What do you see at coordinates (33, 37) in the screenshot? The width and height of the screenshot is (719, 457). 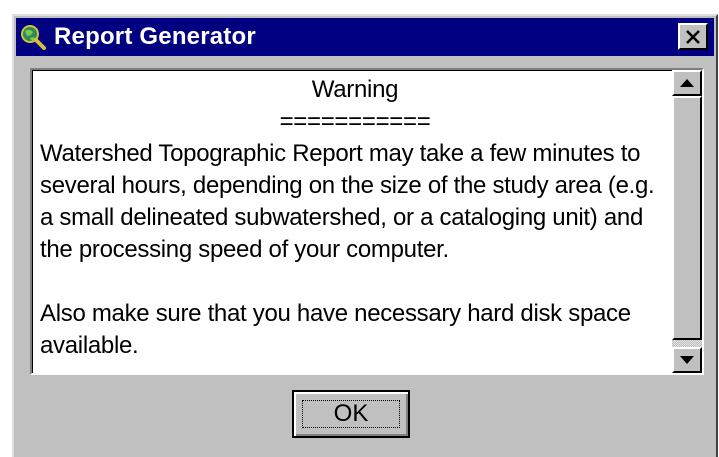 I see `globe-magnifier-icon` at bounding box center [33, 37].